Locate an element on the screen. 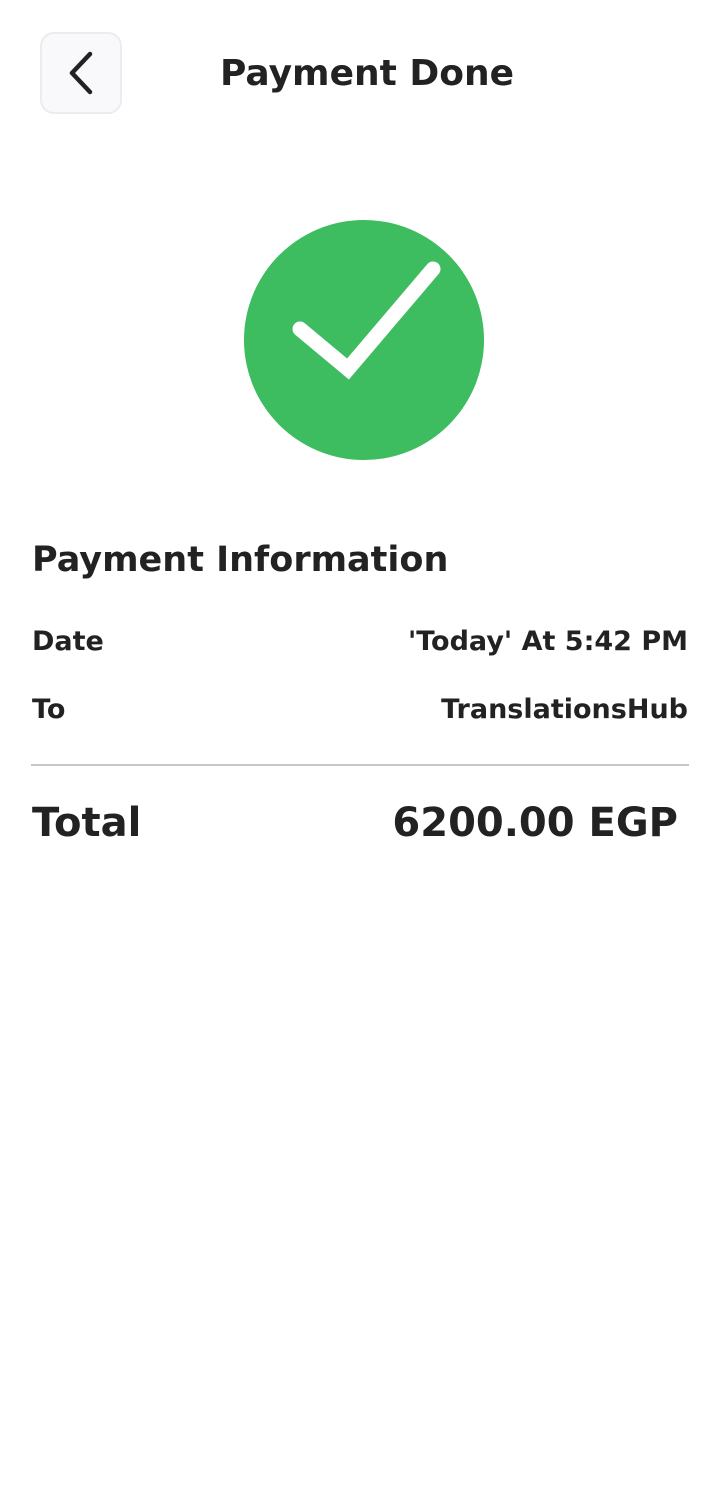  recipient-label: To is located at coordinates (49, 709).